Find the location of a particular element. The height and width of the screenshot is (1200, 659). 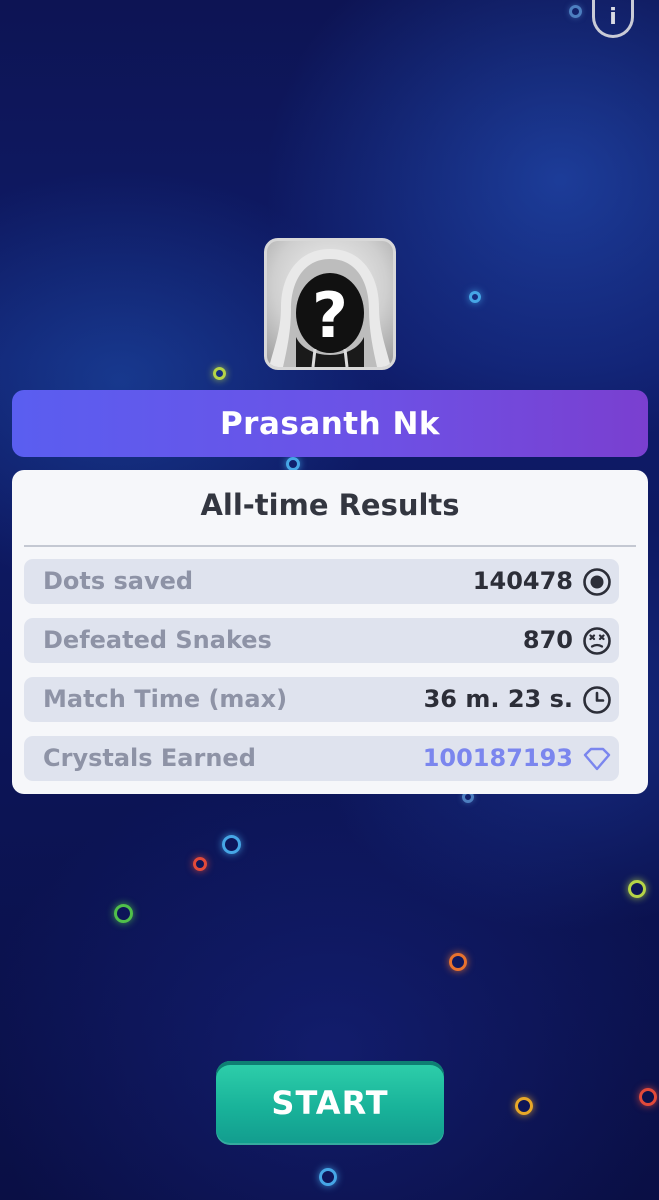

stat-label: Defeated Snakes is located at coordinates (157, 640).